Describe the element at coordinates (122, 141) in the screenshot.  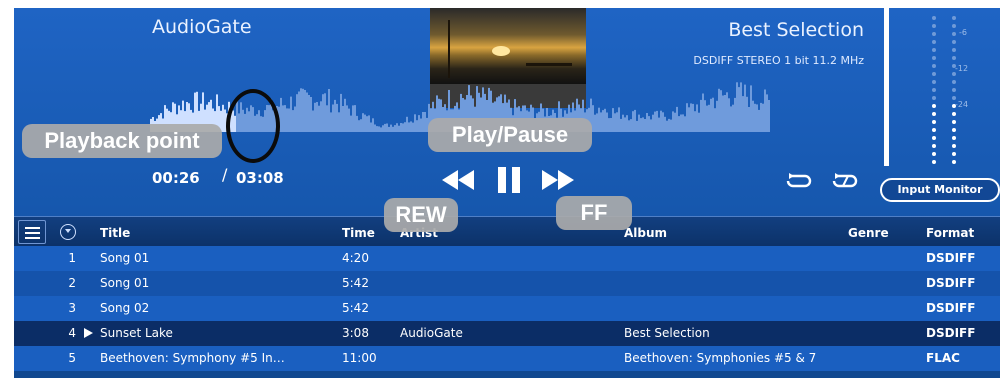
I see `callout-playback-point: Playback point` at that location.